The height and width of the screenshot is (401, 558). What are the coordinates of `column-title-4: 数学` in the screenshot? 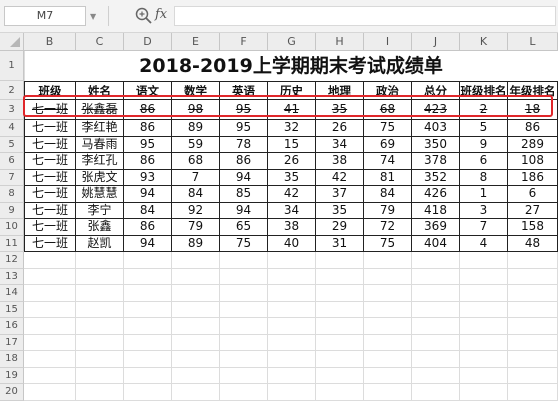 It's located at (196, 90).